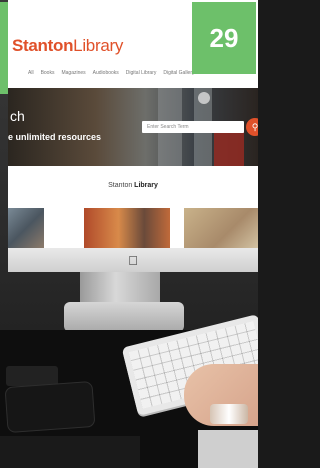  What do you see at coordinates (124, 317) in the screenshot?
I see `monitor-stand-foot` at bounding box center [124, 317].